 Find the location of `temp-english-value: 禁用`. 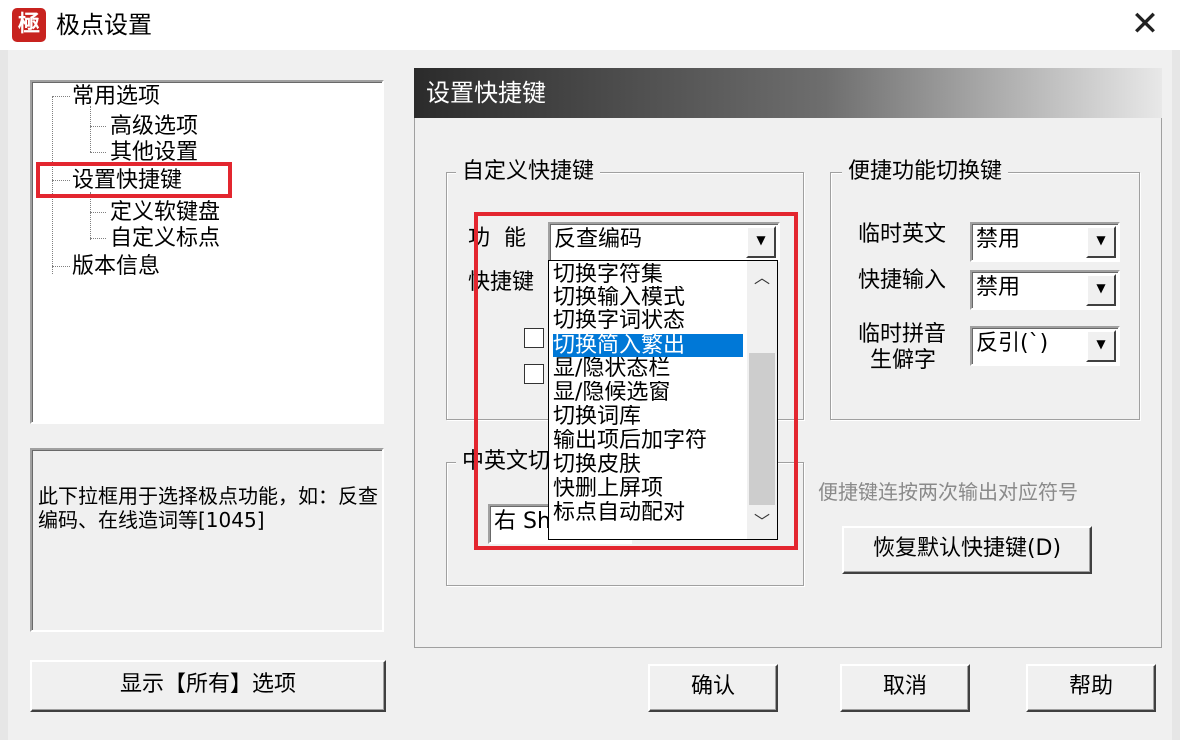

temp-english-value: 禁用 is located at coordinates (998, 239).